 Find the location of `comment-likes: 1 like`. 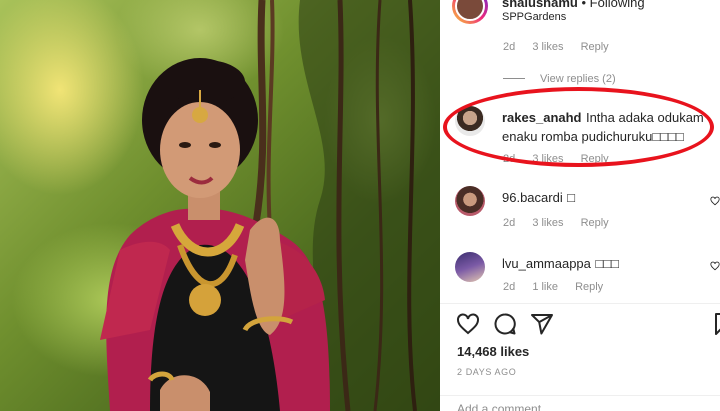

comment-likes: 1 like is located at coordinates (545, 287).